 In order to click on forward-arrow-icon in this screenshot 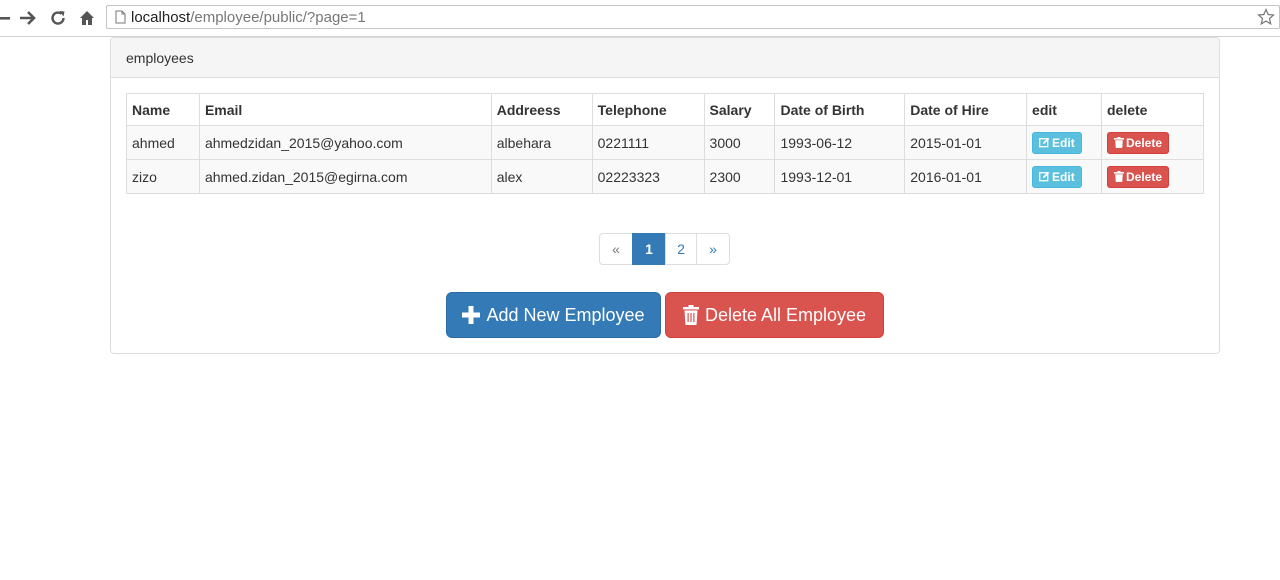, I will do `click(28, 18)`.